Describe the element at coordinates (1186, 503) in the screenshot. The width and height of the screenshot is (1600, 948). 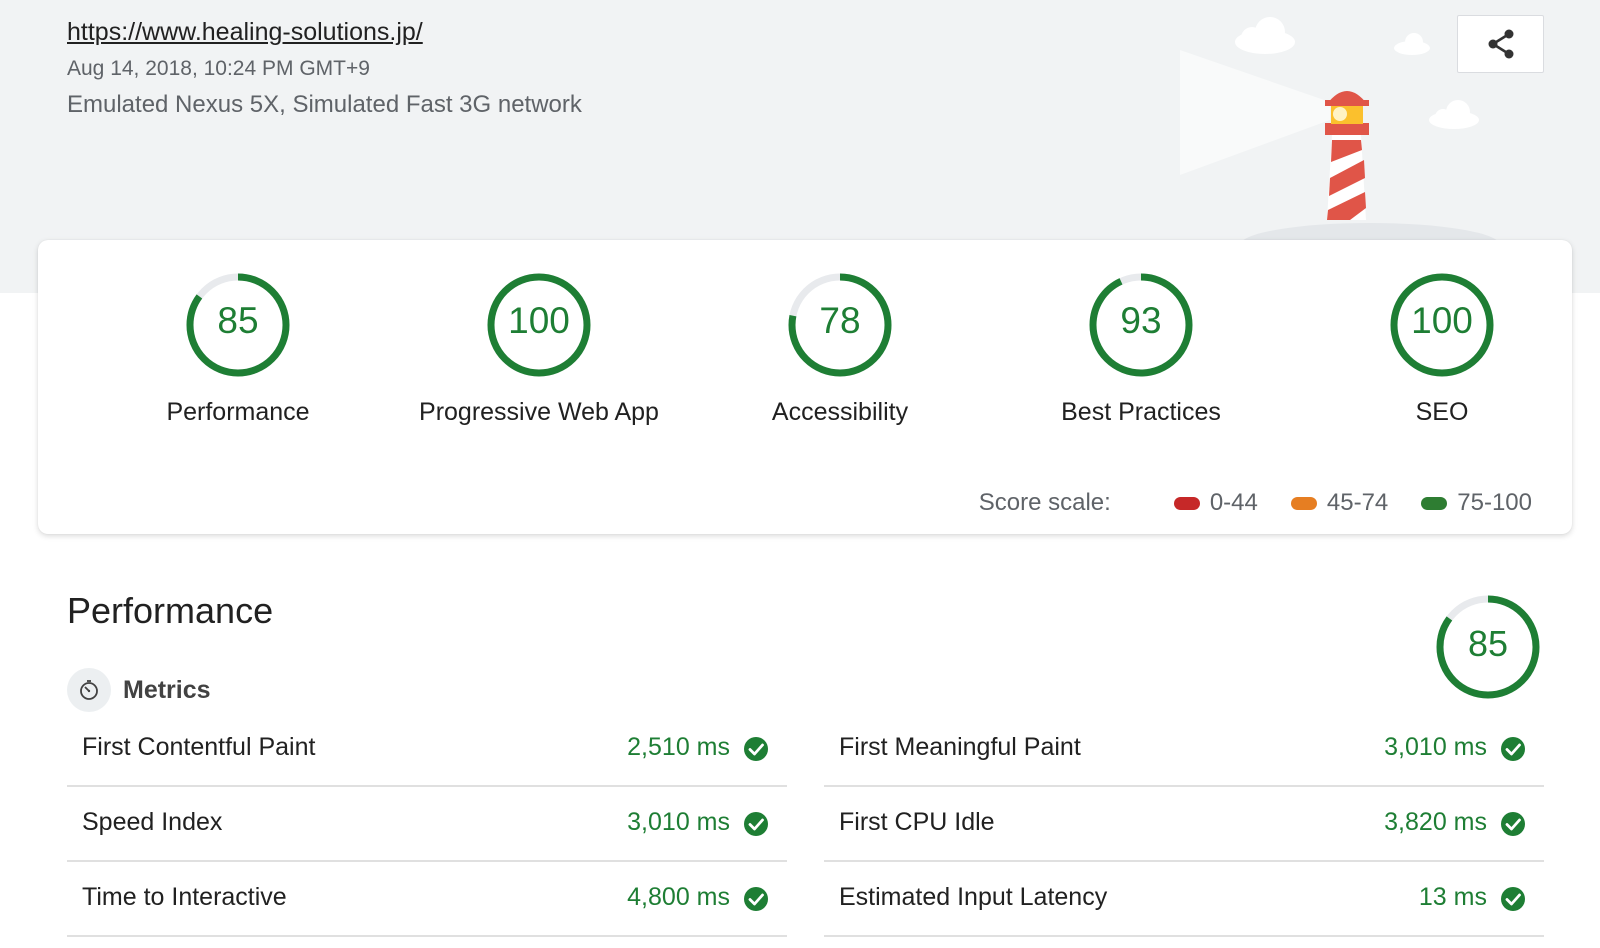
I see `fail-swatch` at that location.